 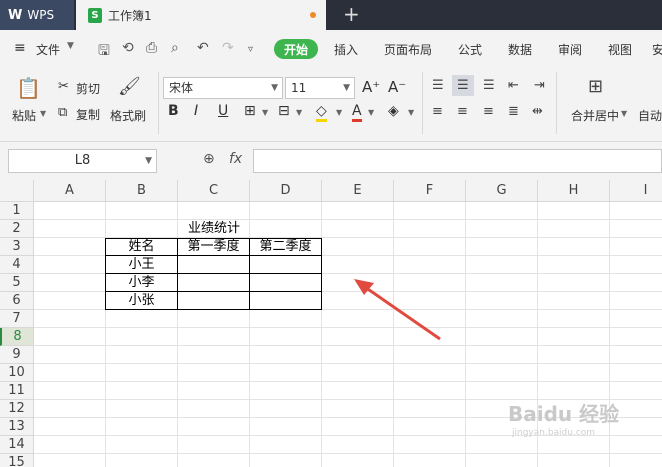 I want to click on clear-icon: ◈, so click(x=393, y=111).